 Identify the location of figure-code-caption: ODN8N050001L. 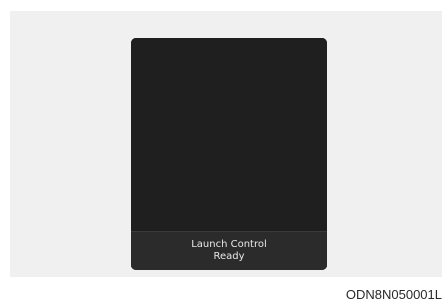
(393, 294).